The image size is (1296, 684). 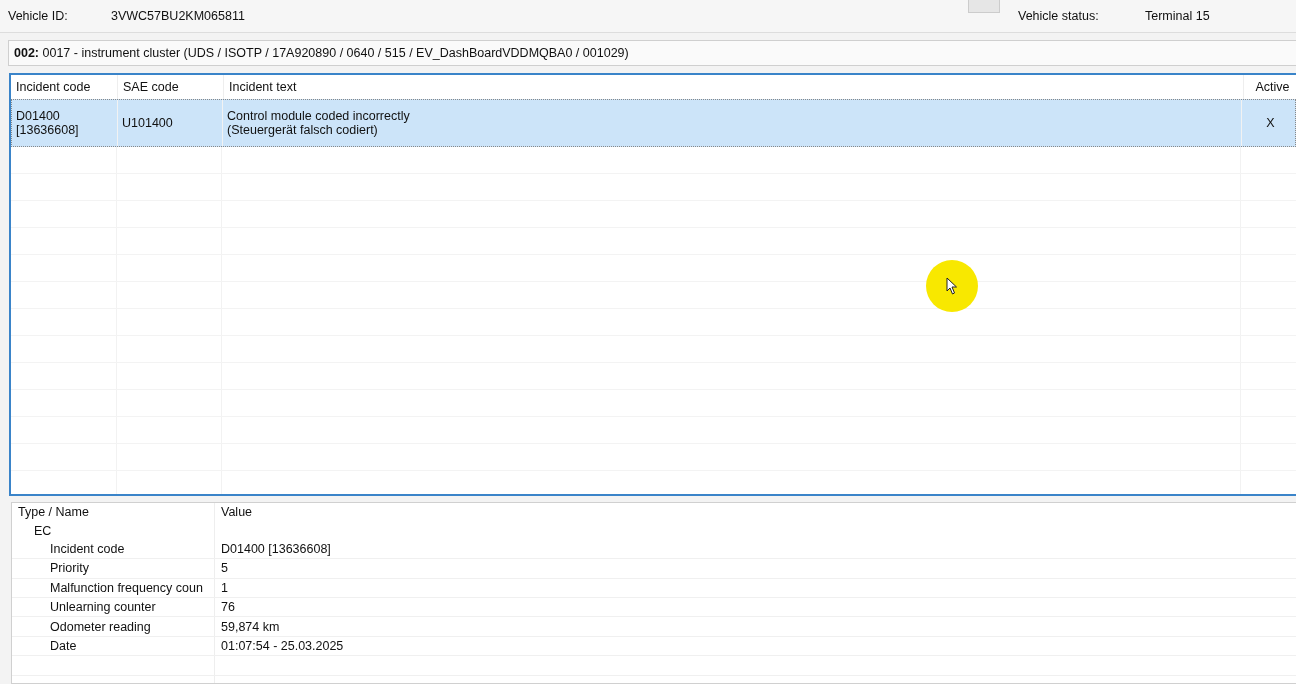 I want to click on detail-name: Date, so click(x=63, y=645).